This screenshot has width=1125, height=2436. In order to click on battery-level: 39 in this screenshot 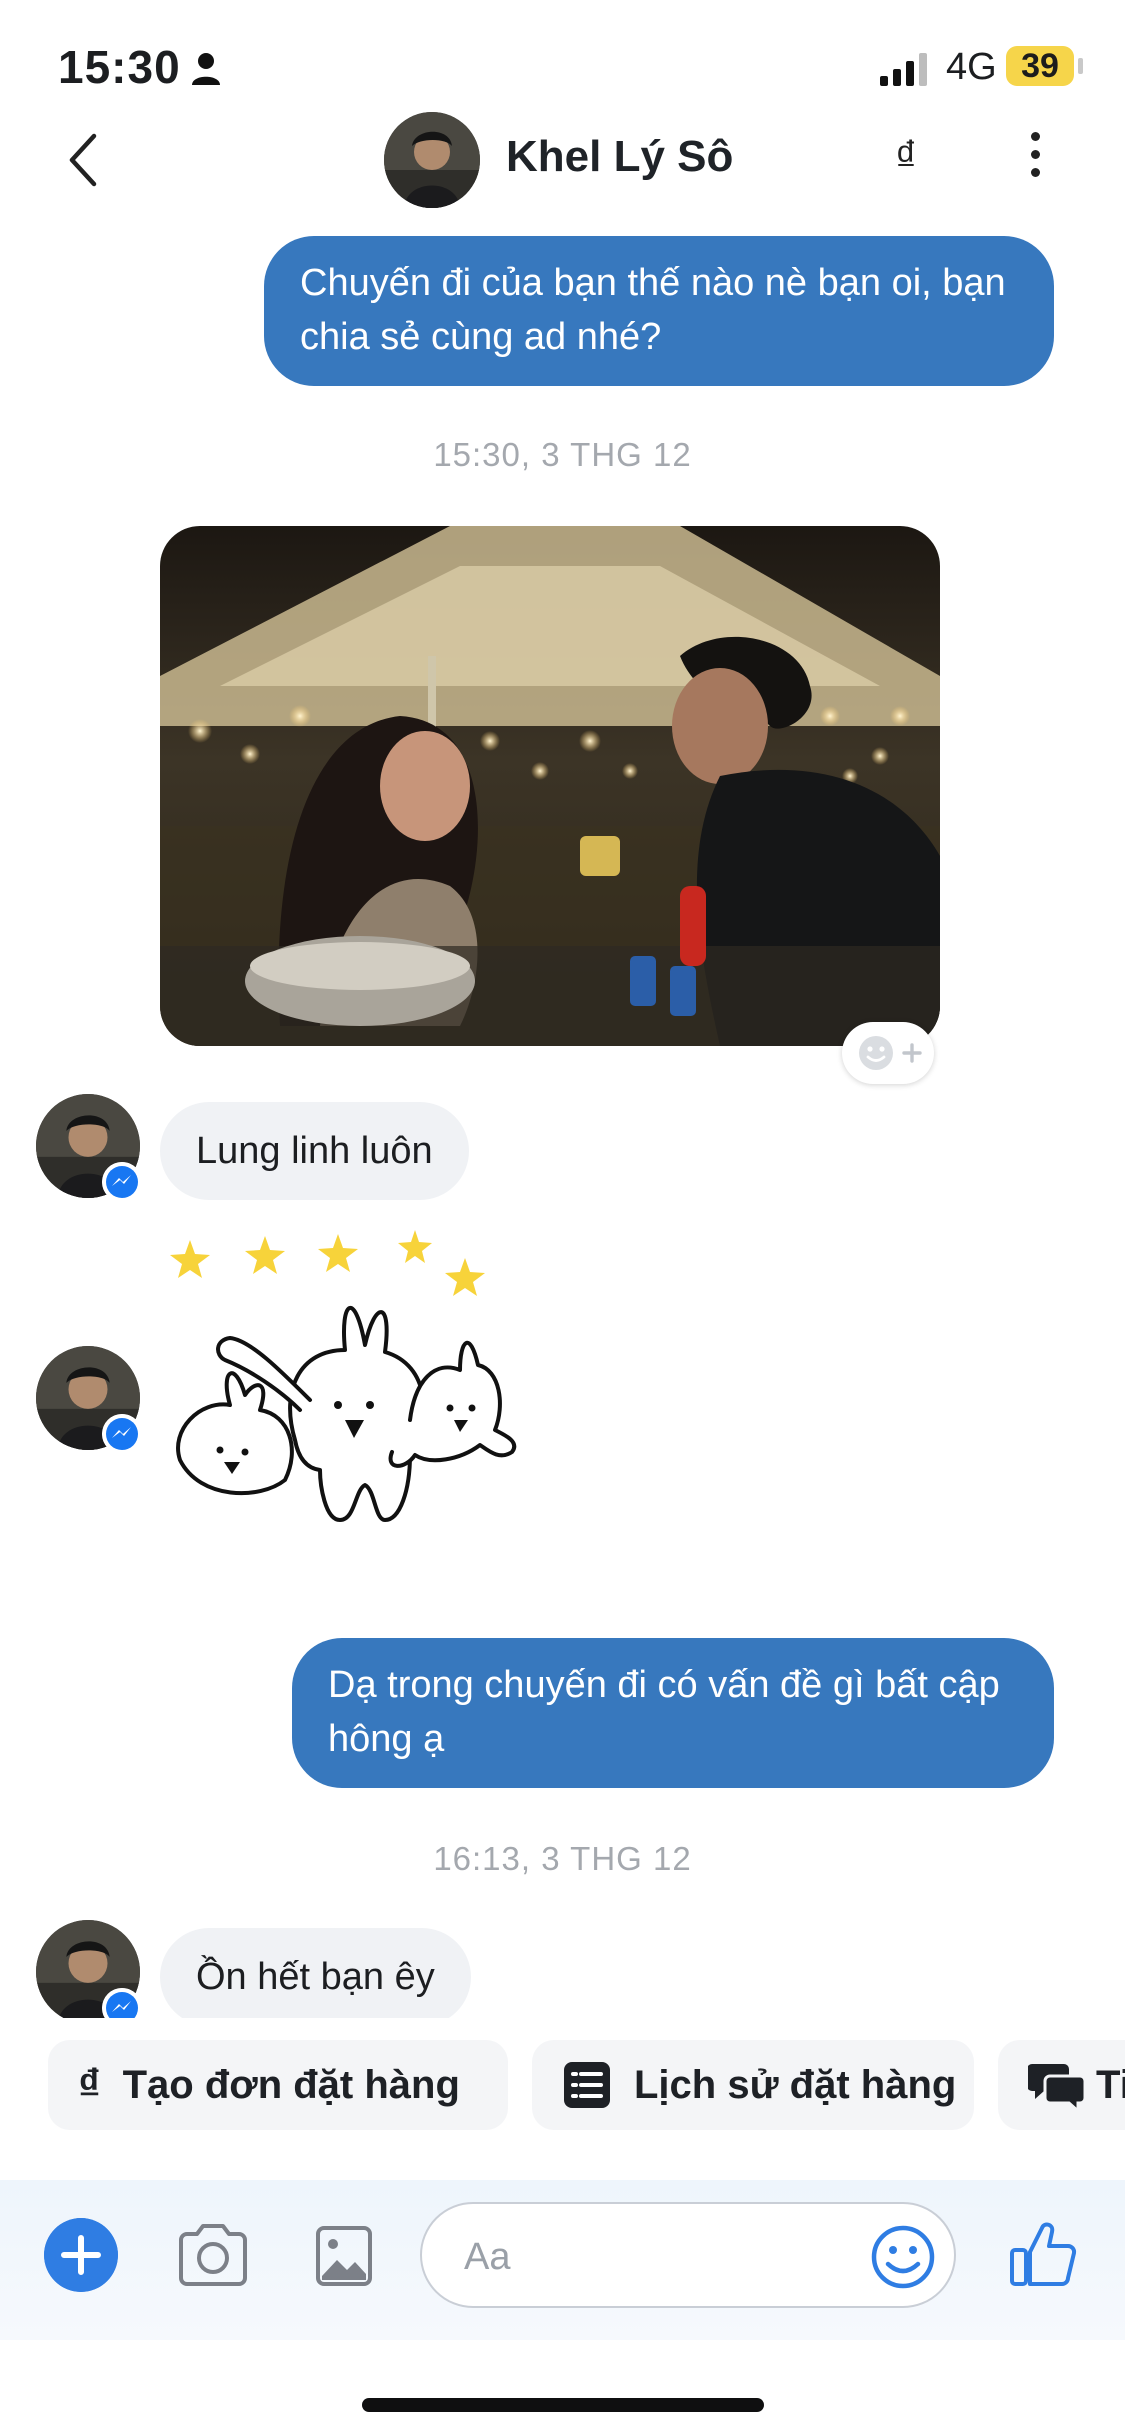, I will do `click(1040, 65)`.